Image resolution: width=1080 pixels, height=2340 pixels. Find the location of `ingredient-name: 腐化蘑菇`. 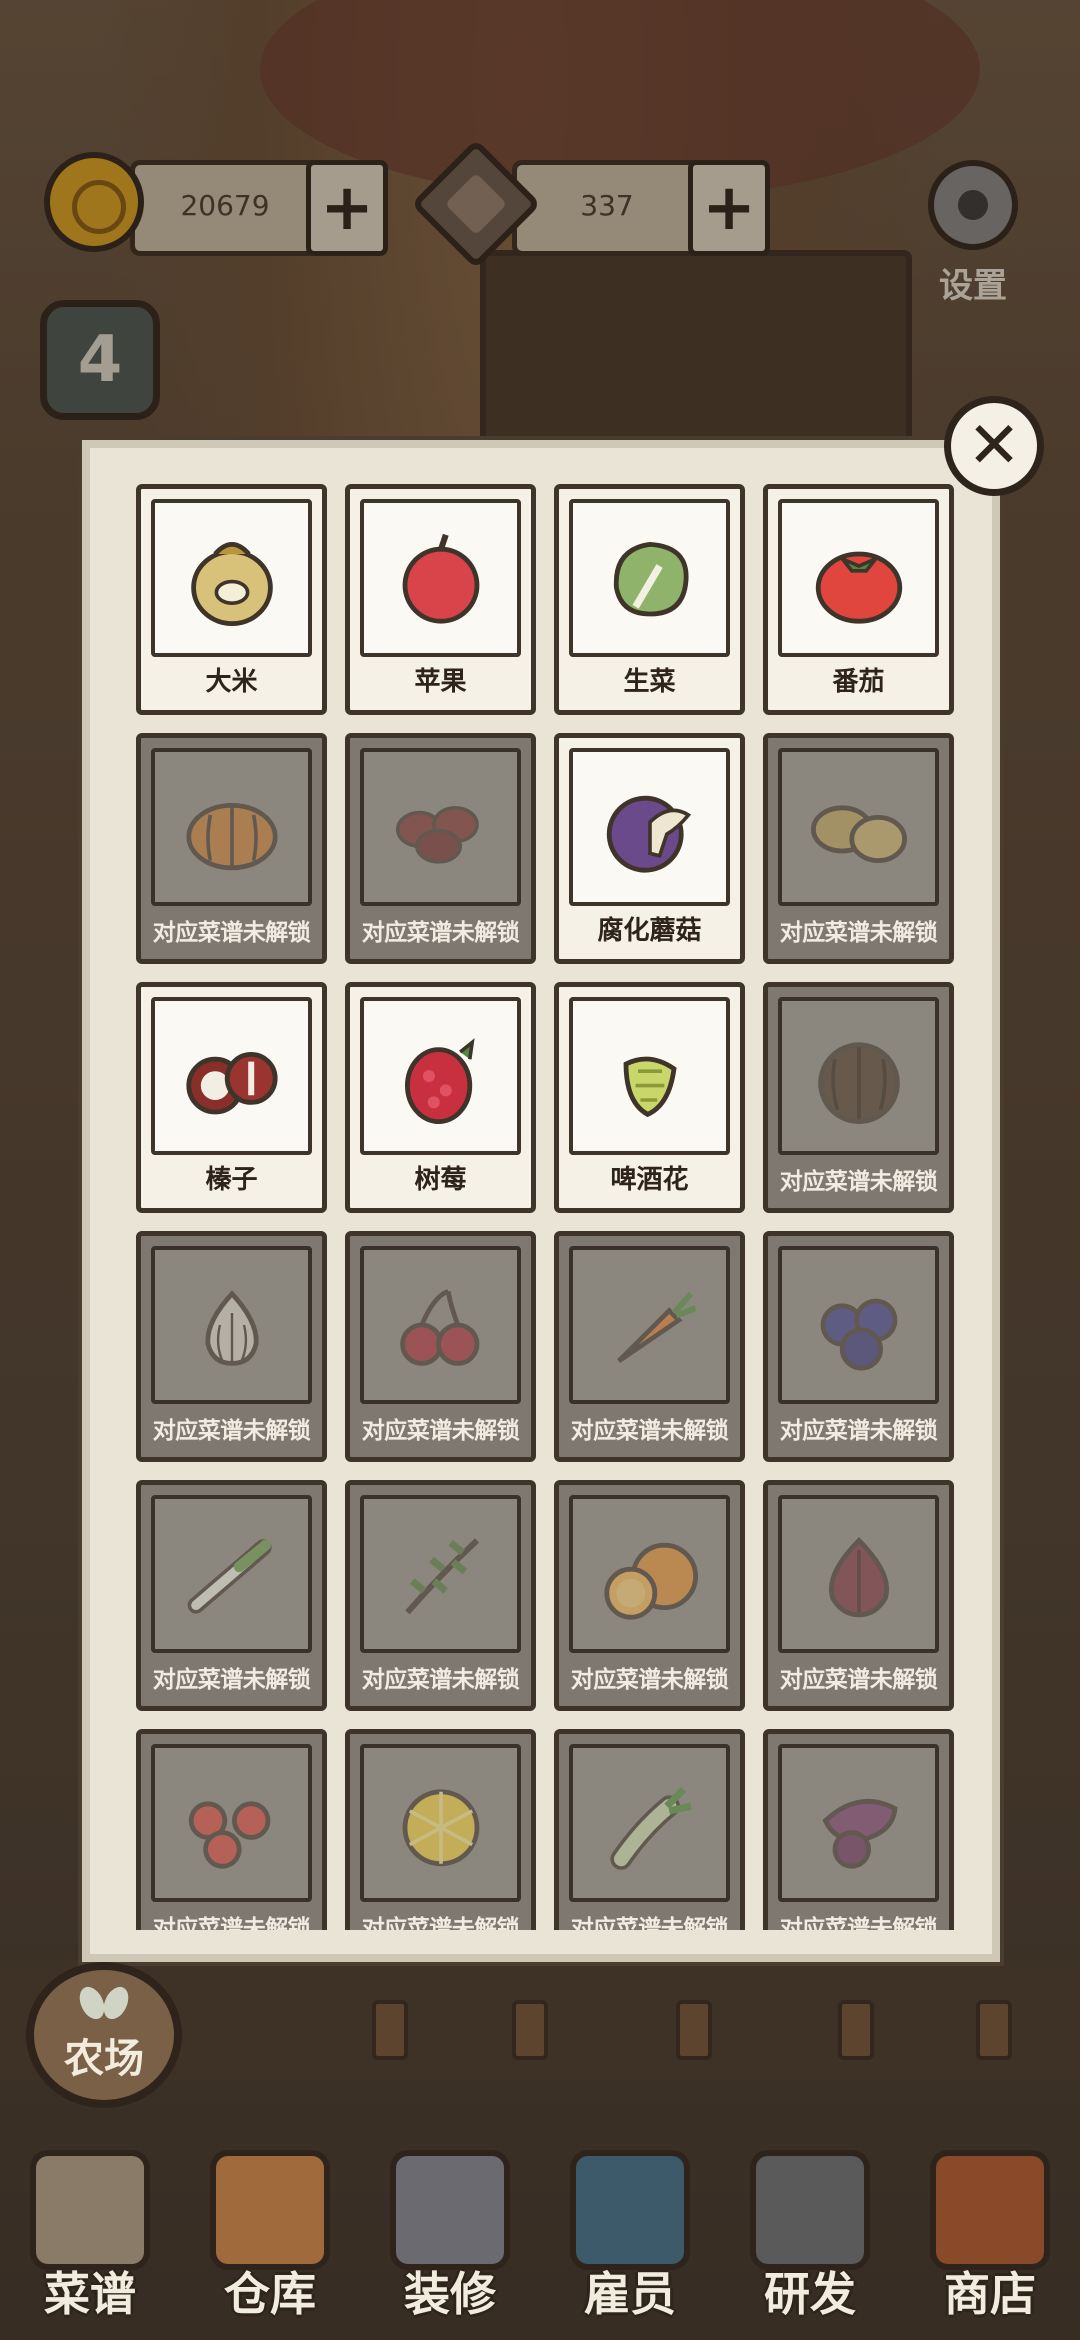

ingredient-name: 腐化蘑菇 is located at coordinates (649, 931).